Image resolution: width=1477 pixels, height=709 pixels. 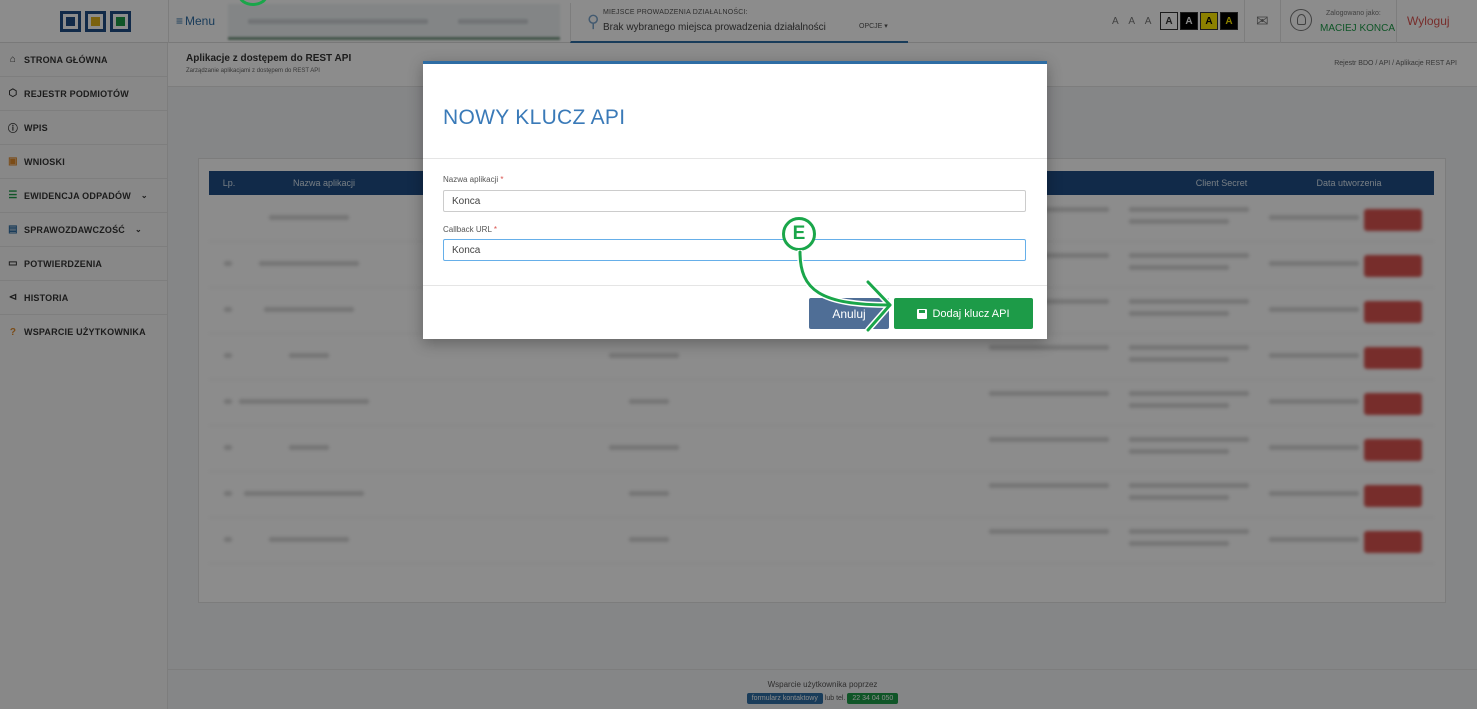 I want to click on dialog-title: NOWY KLUCZ API, so click(x=534, y=117).